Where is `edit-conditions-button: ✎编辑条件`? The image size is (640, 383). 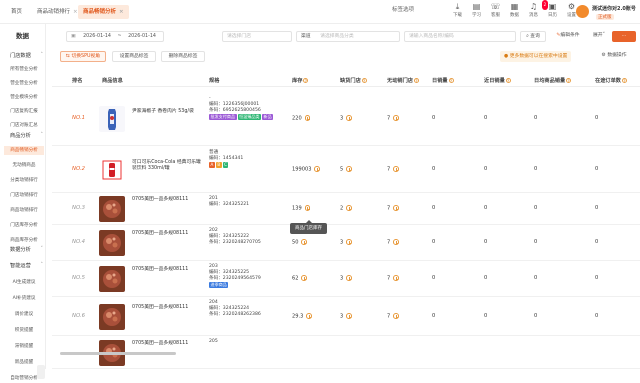 edit-conditions-button: ✎编辑条件 is located at coordinates (568, 36).